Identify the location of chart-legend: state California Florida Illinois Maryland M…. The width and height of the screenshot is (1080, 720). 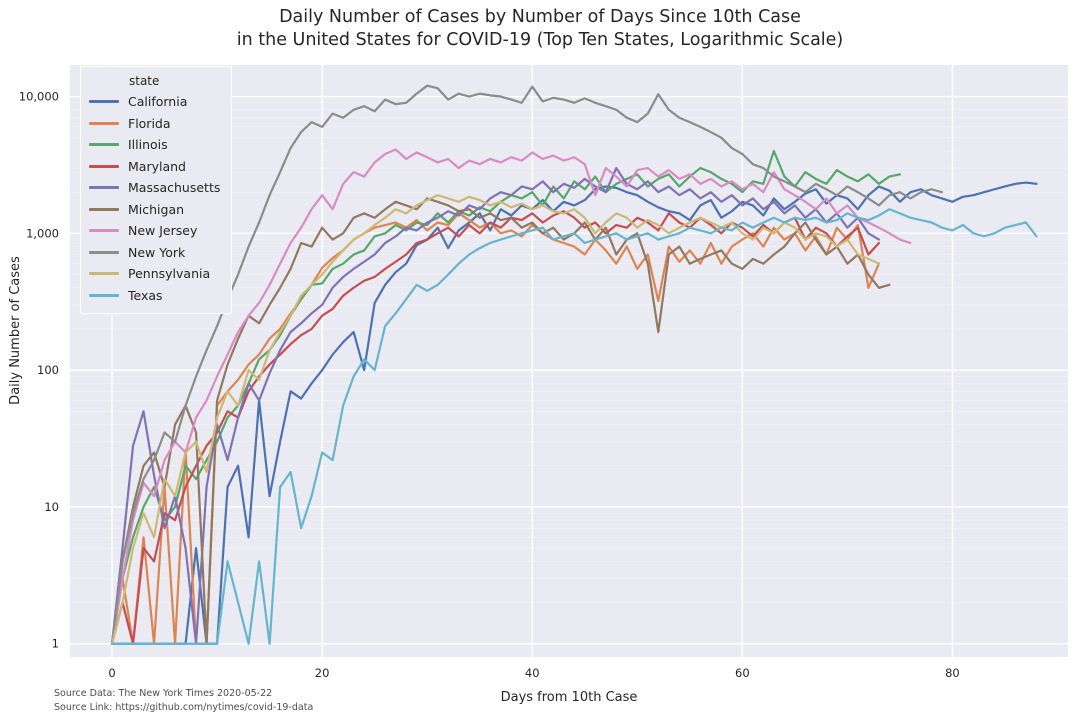
(156, 190).